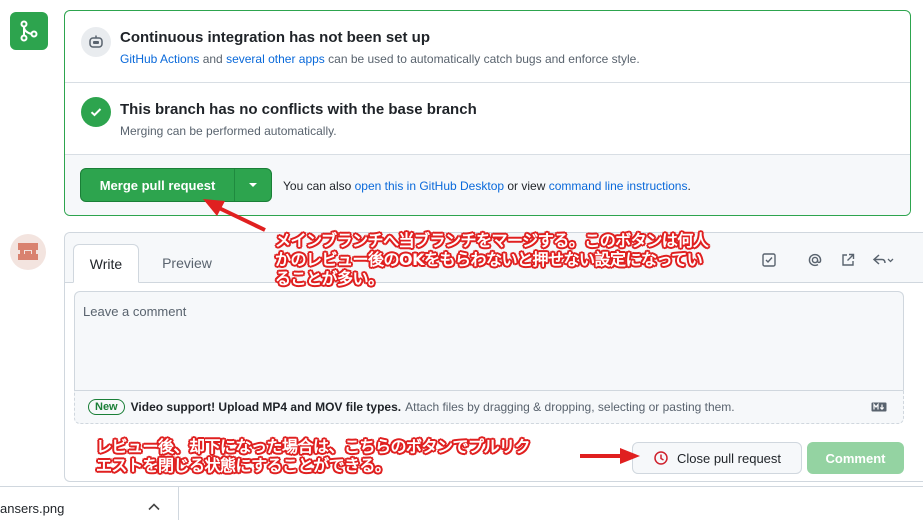 The image size is (923, 520). I want to click on annotation-arrow-merge, so click(234, 215).